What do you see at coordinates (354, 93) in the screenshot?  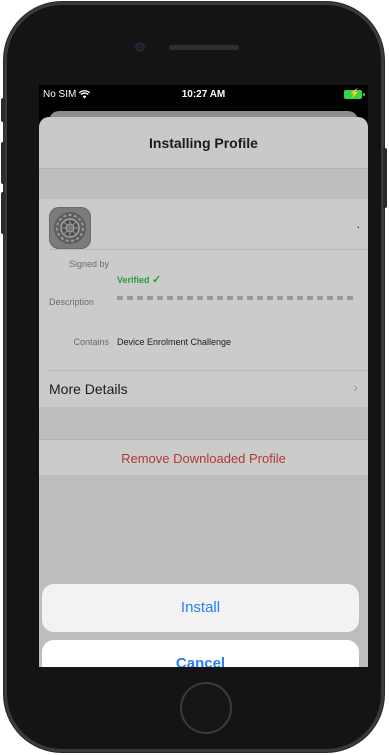 I see `battery-charging-icon: ⚡` at bounding box center [354, 93].